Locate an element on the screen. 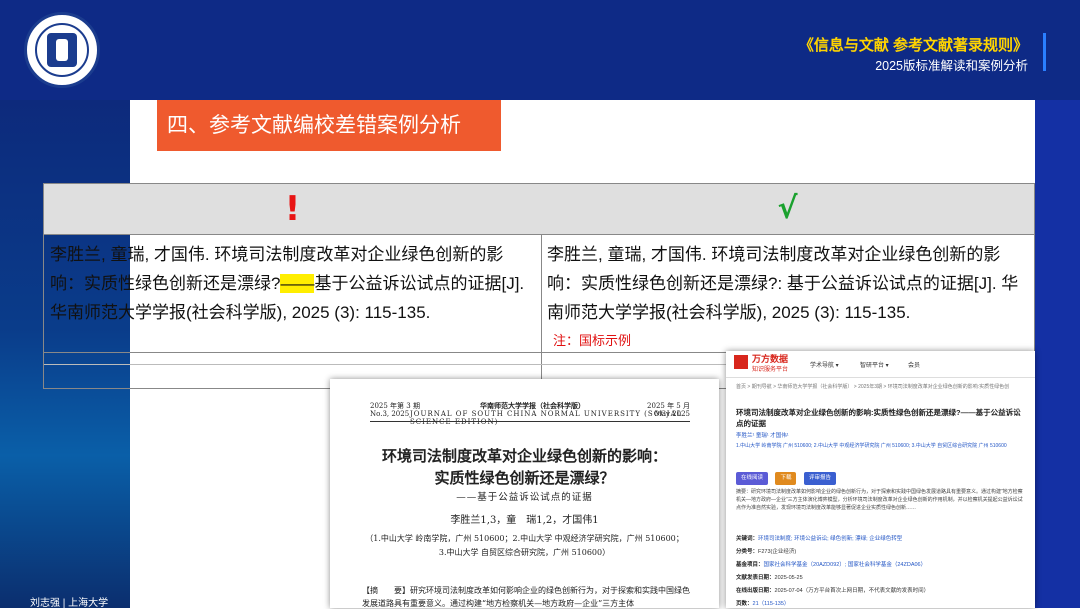  footer-credit: 刘志强 | 上海大学 is located at coordinates (69, 603).